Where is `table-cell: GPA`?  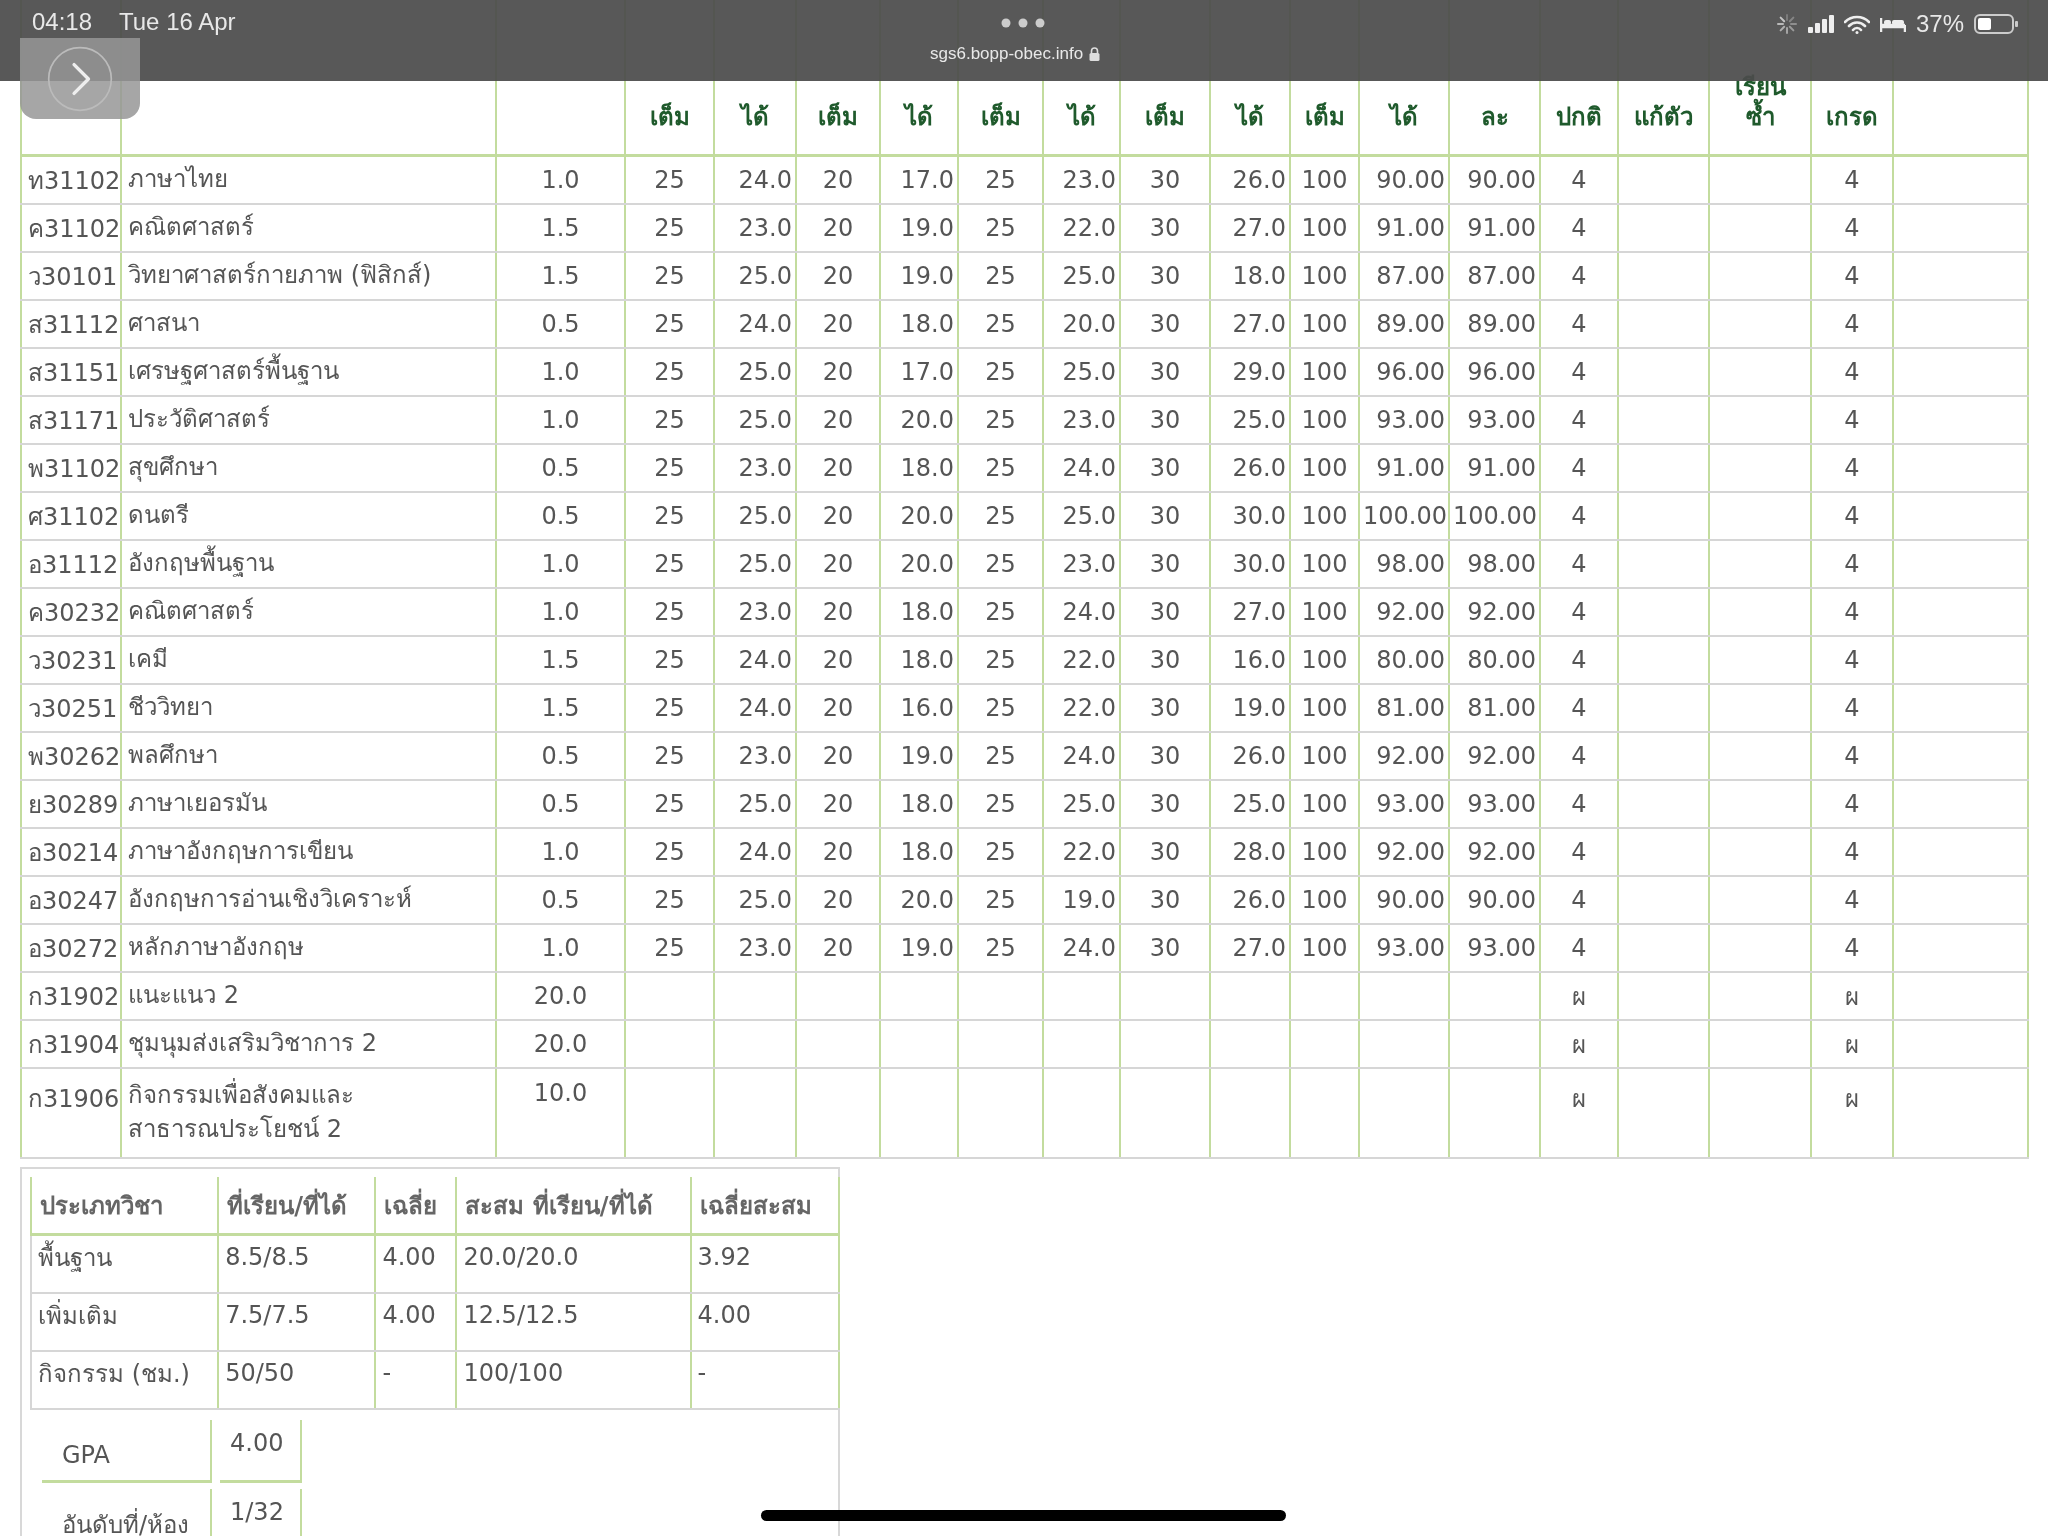 table-cell: GPA is located at coordinates (127, 1451).